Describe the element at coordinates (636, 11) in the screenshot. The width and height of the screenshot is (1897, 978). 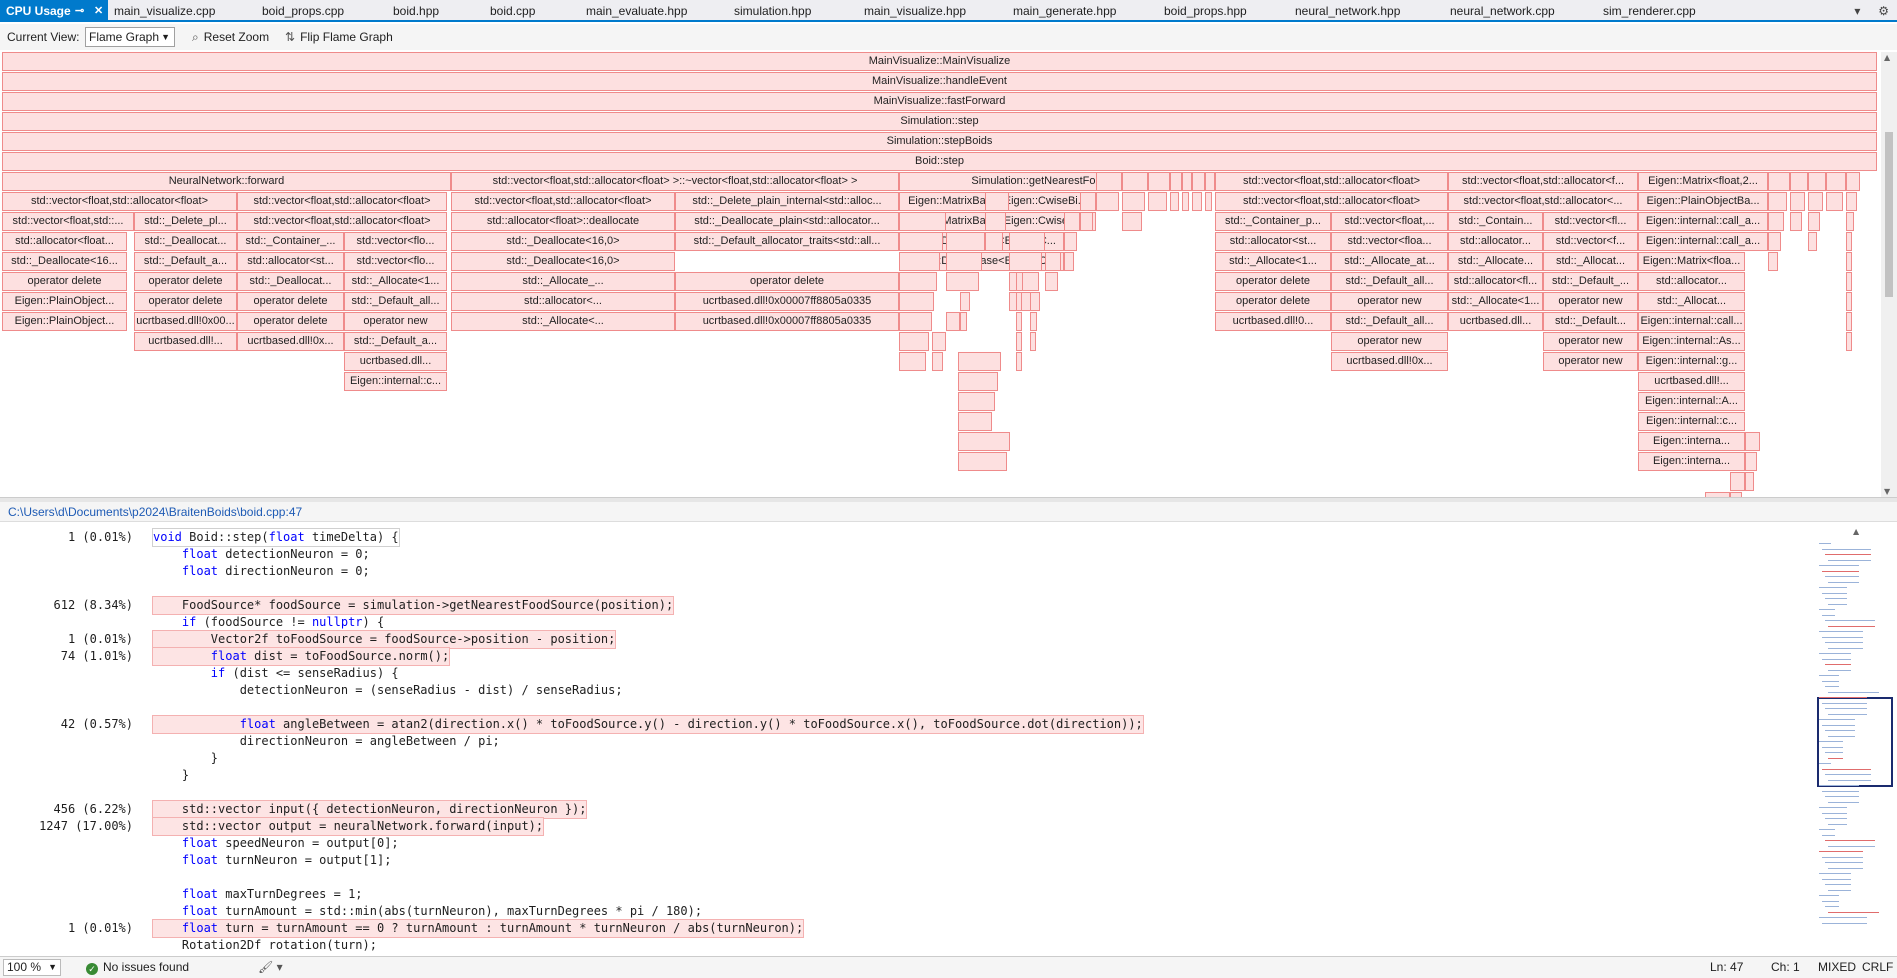
I see `tab-main-evaluate-hpp: main_evaluate.hpp` at that location.